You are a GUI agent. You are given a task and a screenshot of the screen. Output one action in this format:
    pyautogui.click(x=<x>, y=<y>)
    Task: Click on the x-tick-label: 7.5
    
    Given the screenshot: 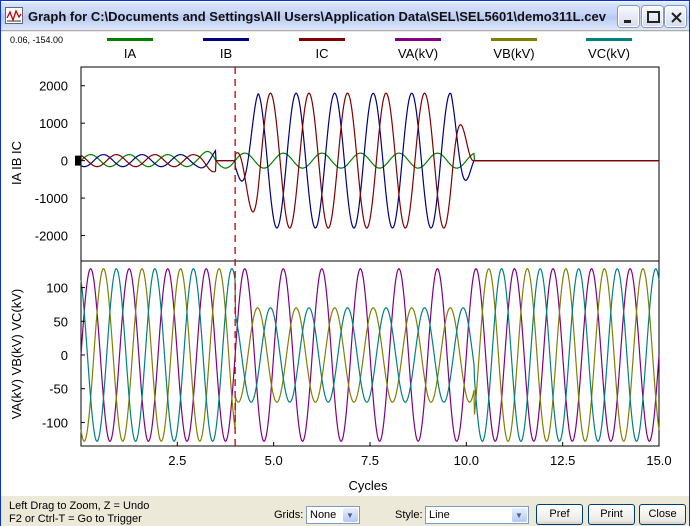 What is the action you would take?
    pyautogui.click(x=370, y=460)
    